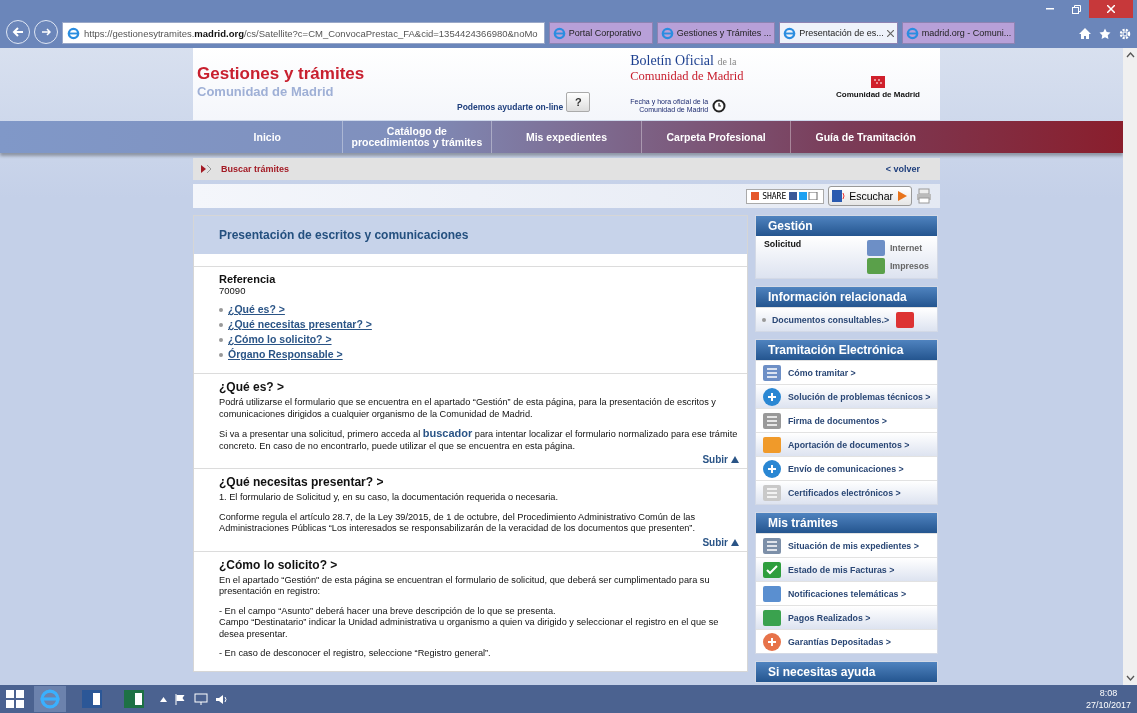 The width and height of the screenshot is (1137, 713). What do you see at coordinates (510, 107) in the screenshot?
I see `help-label: Podemos ayudarte on-line` at bounding box center [510, 107].